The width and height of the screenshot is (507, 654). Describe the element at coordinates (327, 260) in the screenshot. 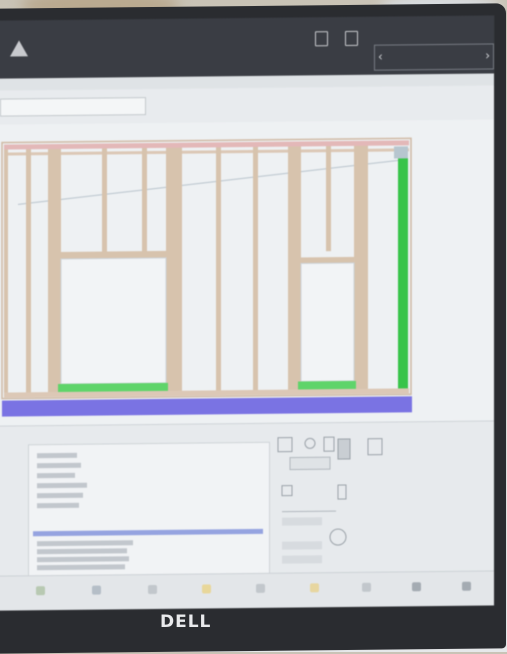

I see `window-header` at that location.